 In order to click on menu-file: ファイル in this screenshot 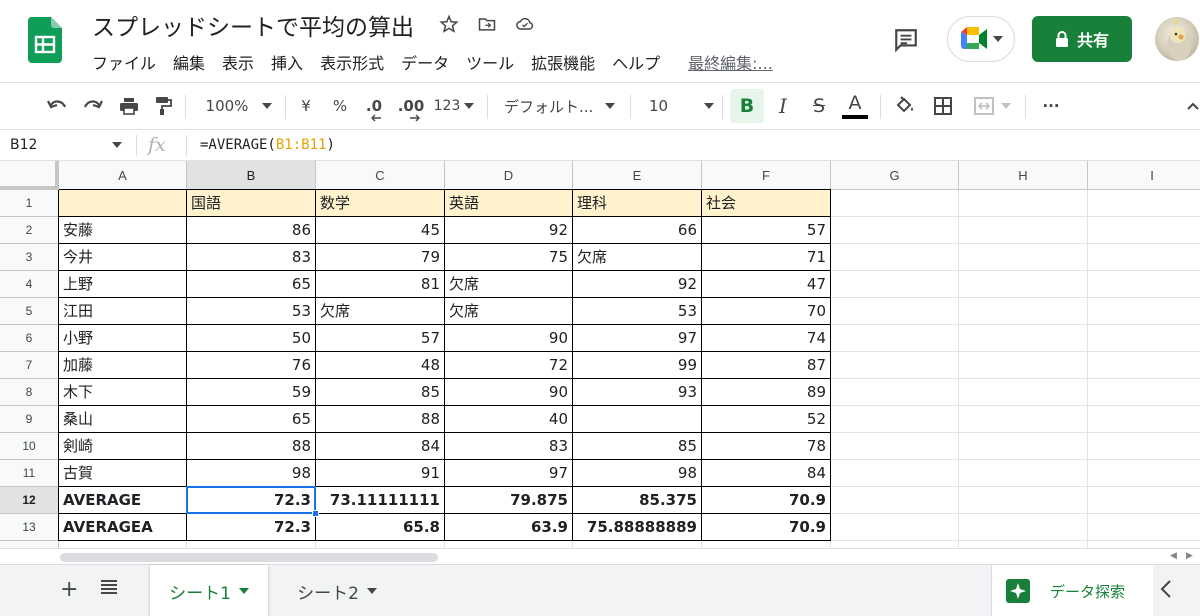, I will do `click(124, 62)`.